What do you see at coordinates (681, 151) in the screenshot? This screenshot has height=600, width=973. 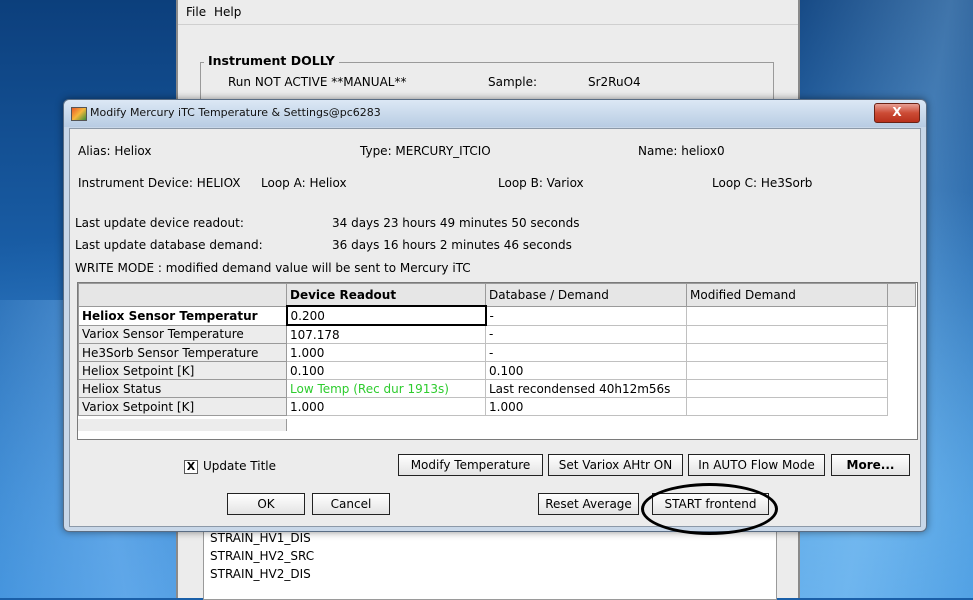 I see `name-label: Name: heliox0` at bounding box center [681, 151].